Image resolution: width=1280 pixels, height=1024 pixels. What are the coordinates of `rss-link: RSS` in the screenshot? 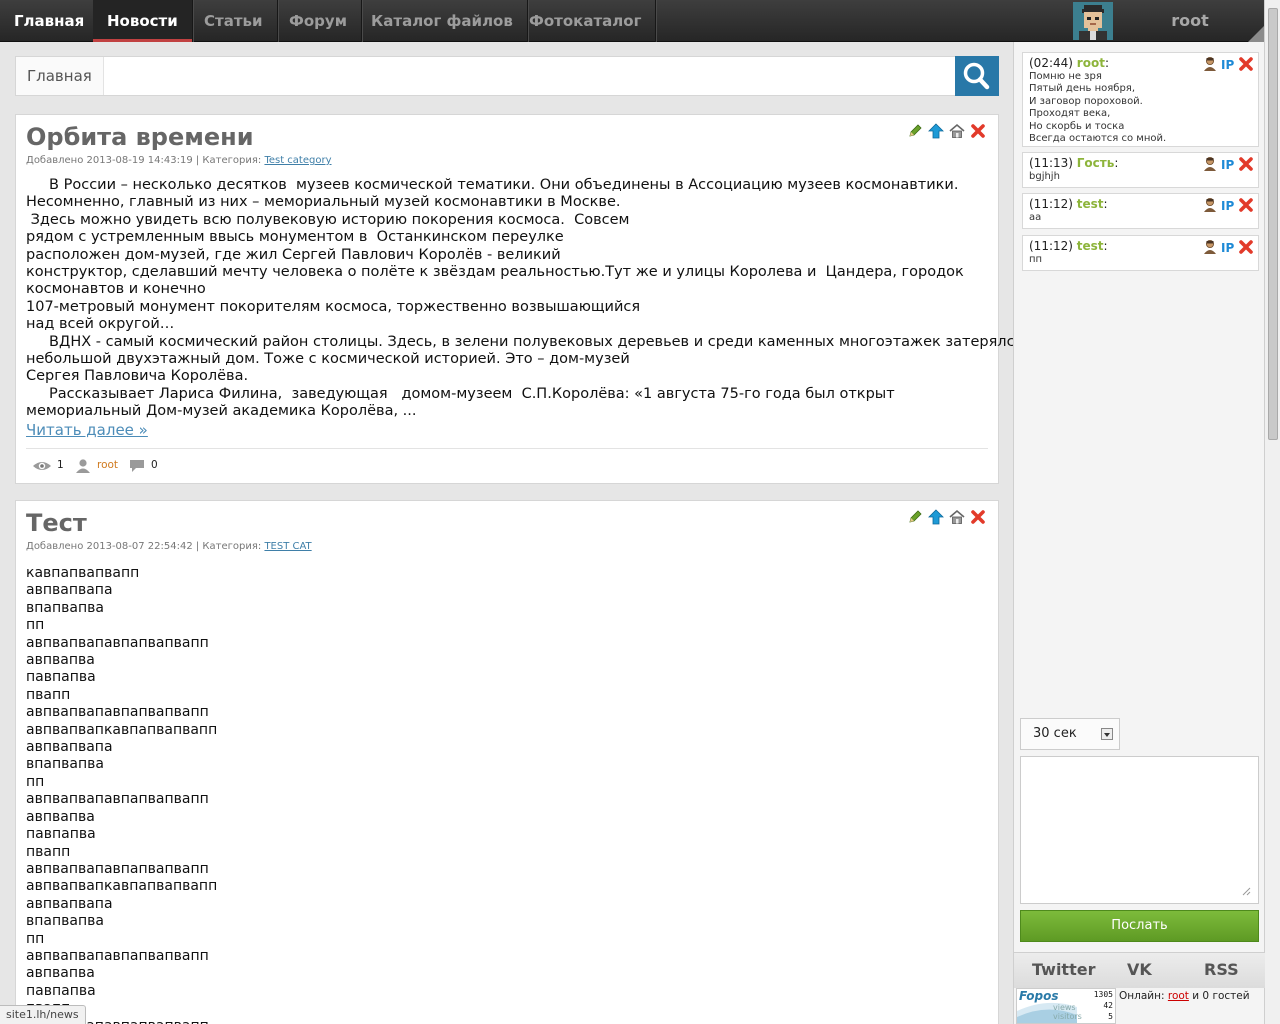 It's located at (1221, 970).